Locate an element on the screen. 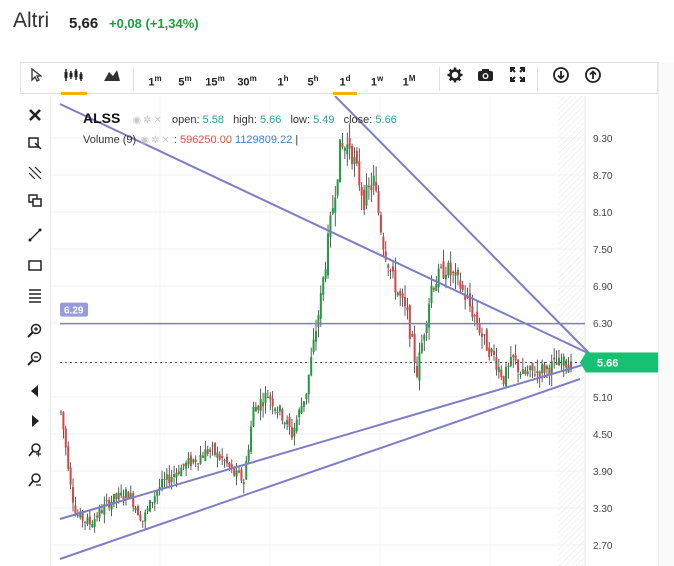 Image resolution: width=674 pixels, height=566 pixels. drawing-toolbar is located at coordinates (35, 331).